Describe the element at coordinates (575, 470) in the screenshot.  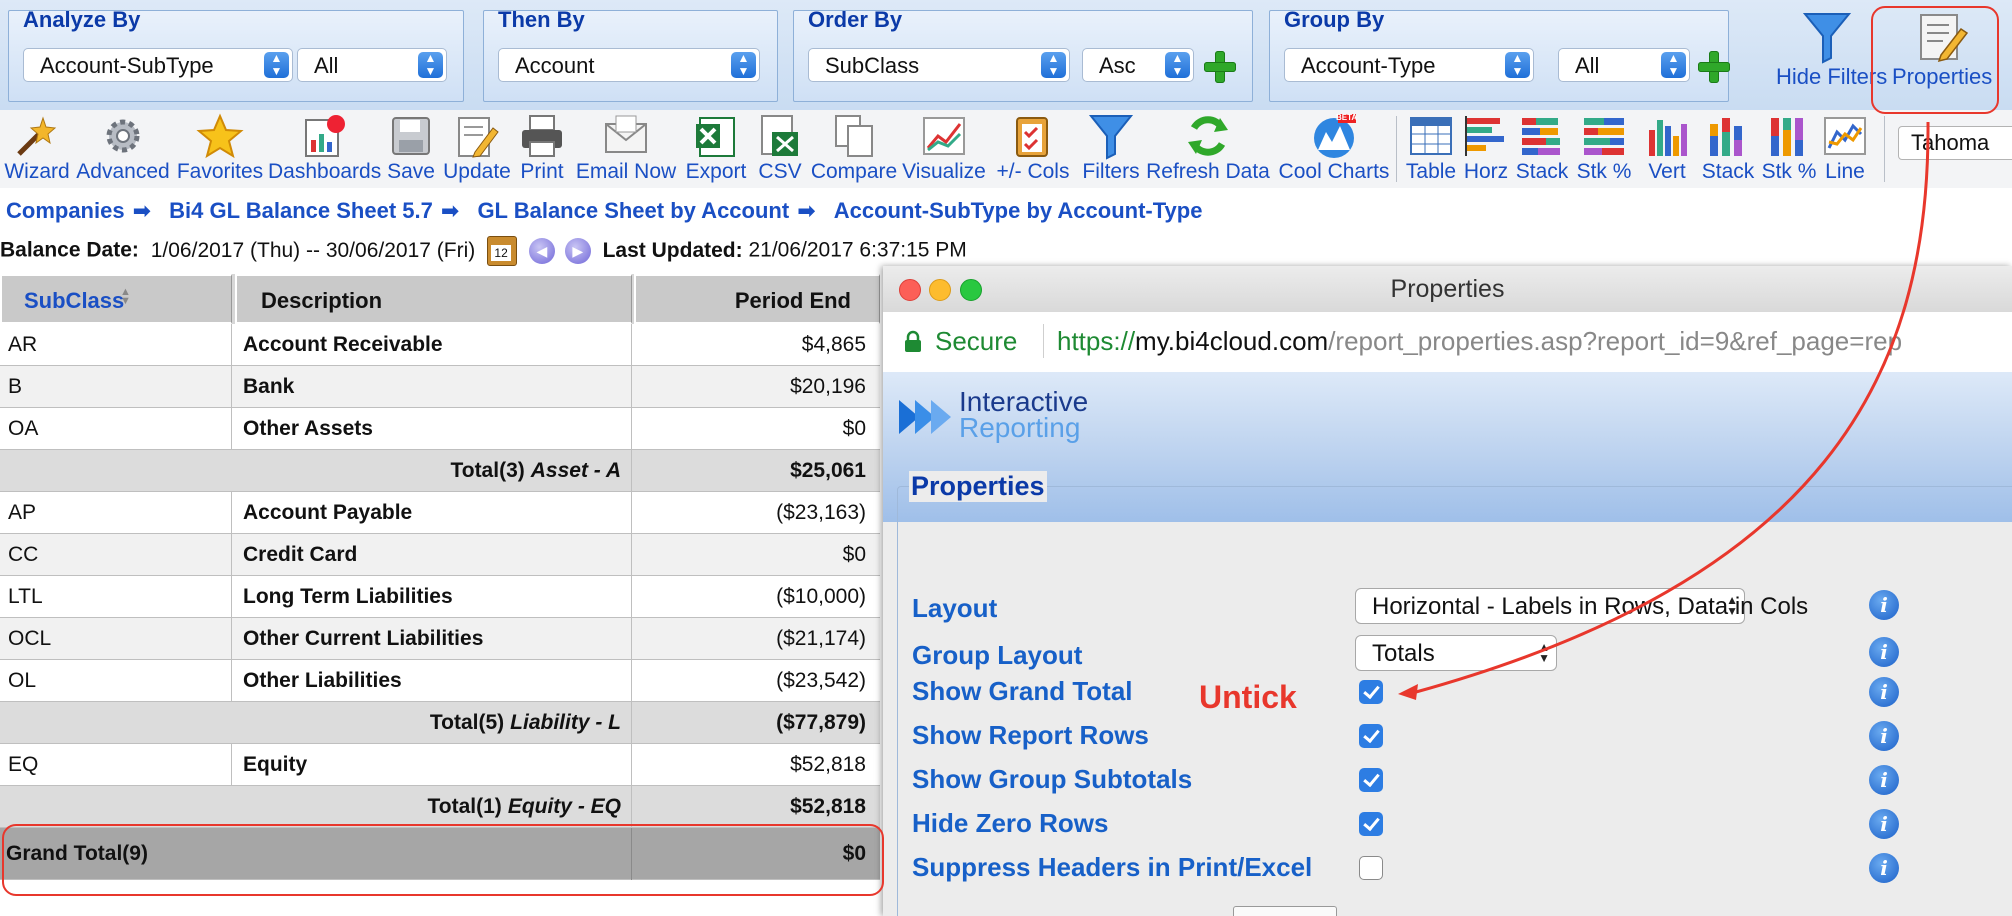
I see `total-group-name: Asset - A` at that location.